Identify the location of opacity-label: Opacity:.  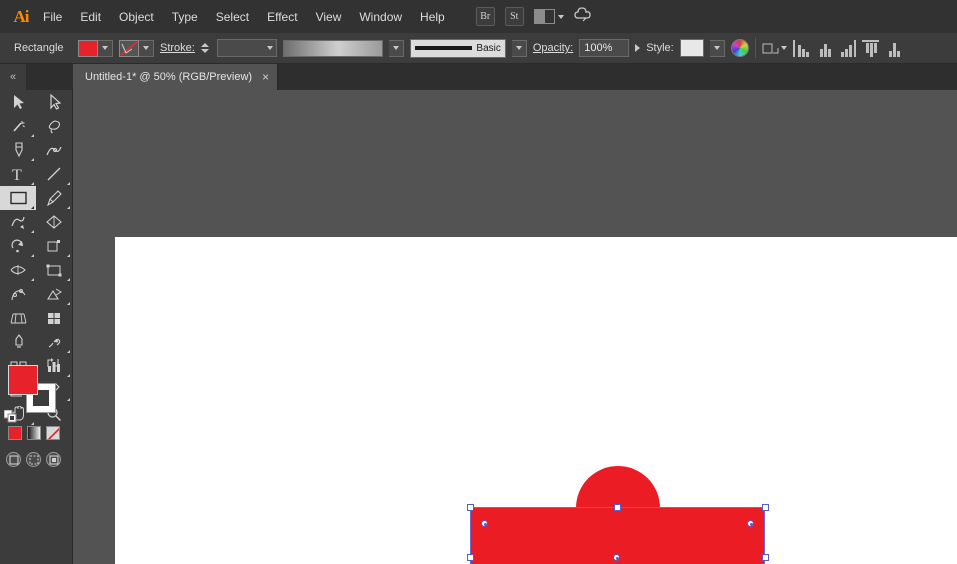
(553, 48).